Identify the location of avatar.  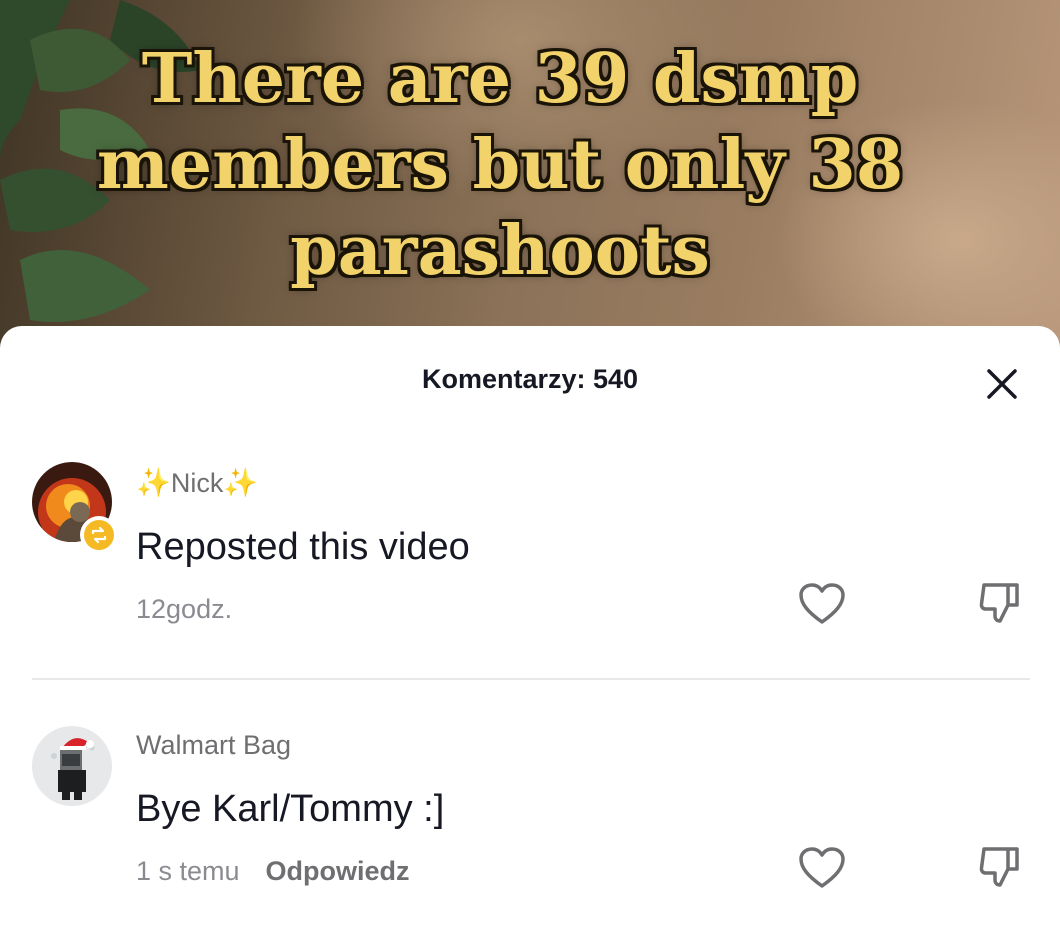
(72, 766).